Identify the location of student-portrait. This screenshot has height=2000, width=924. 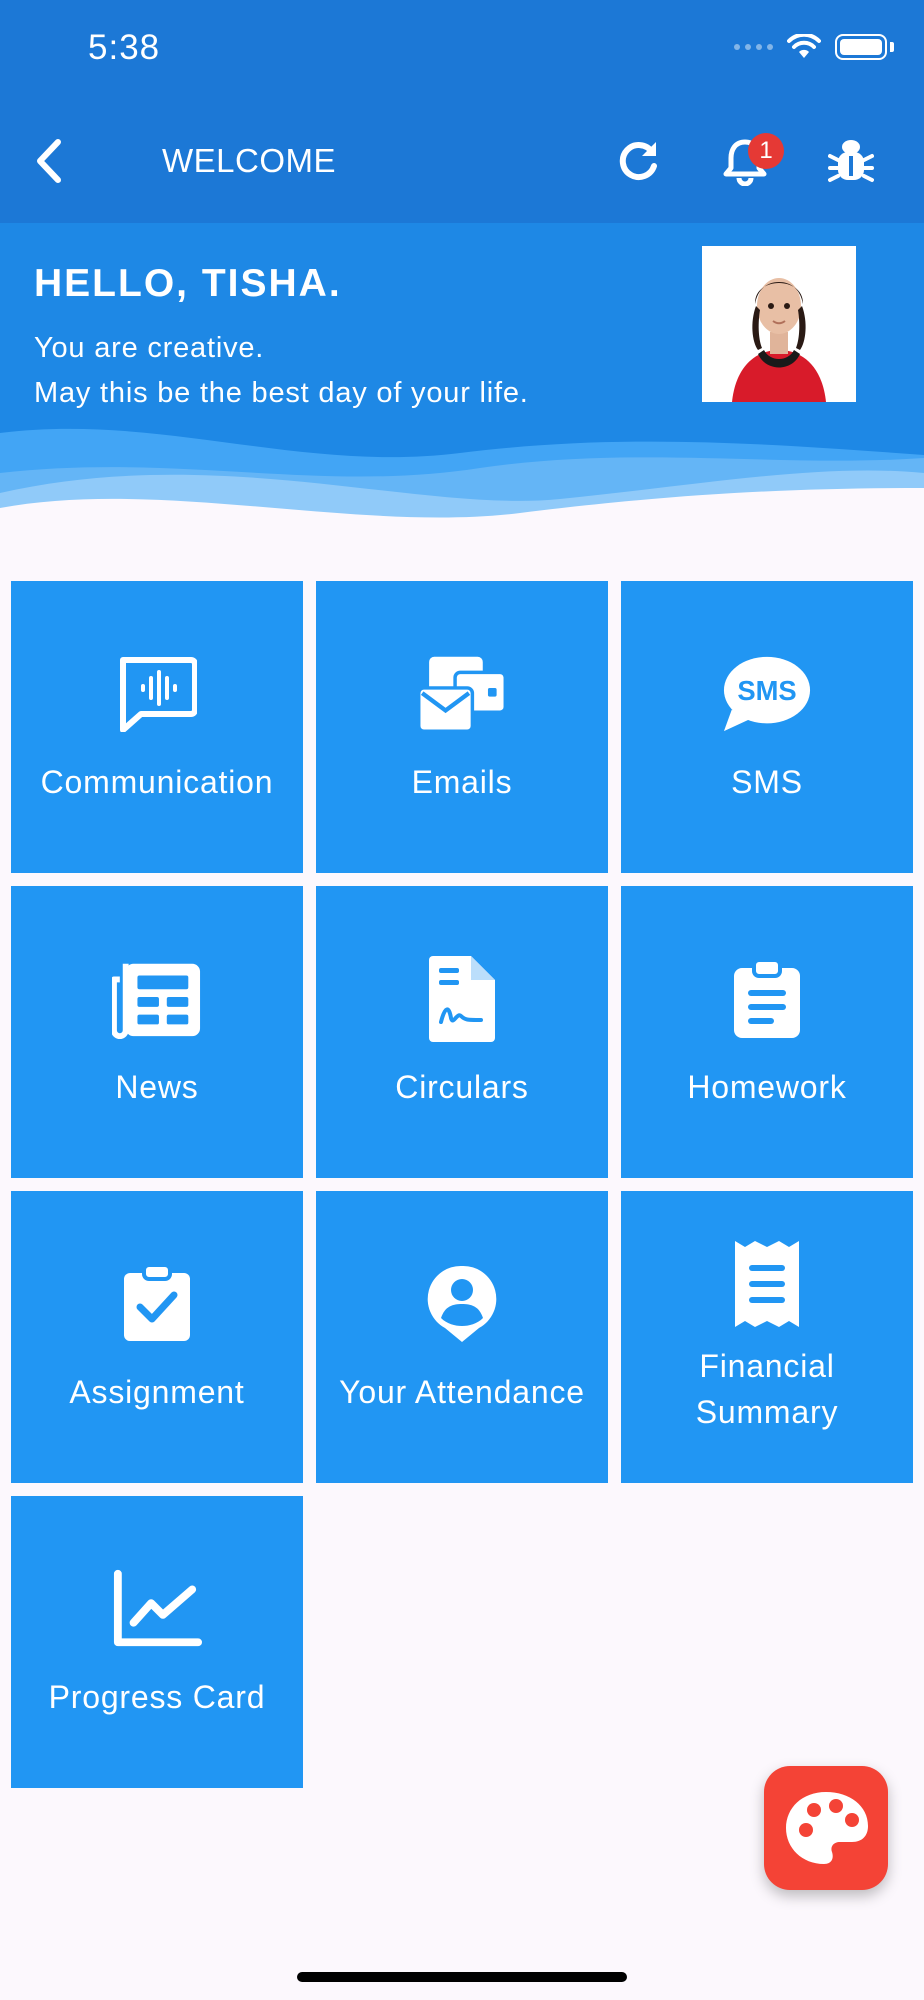
(779, 324).